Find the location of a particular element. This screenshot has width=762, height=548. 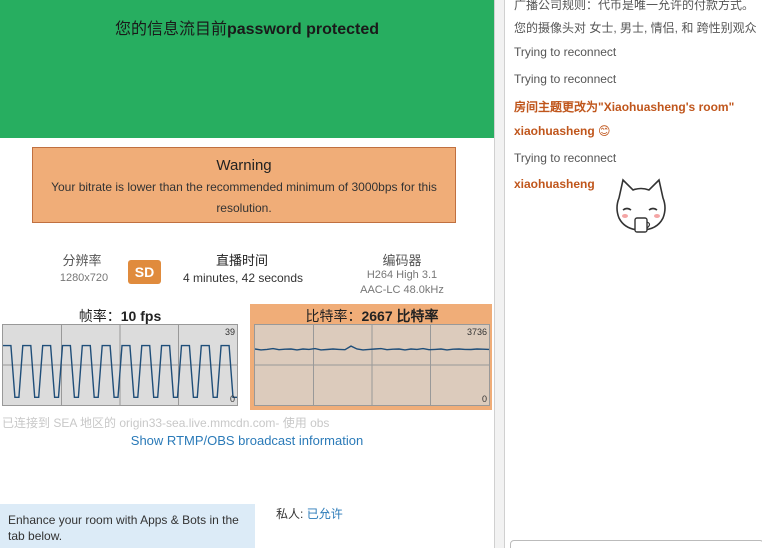

private-label: 私人: is located at coordinates (290, 514).